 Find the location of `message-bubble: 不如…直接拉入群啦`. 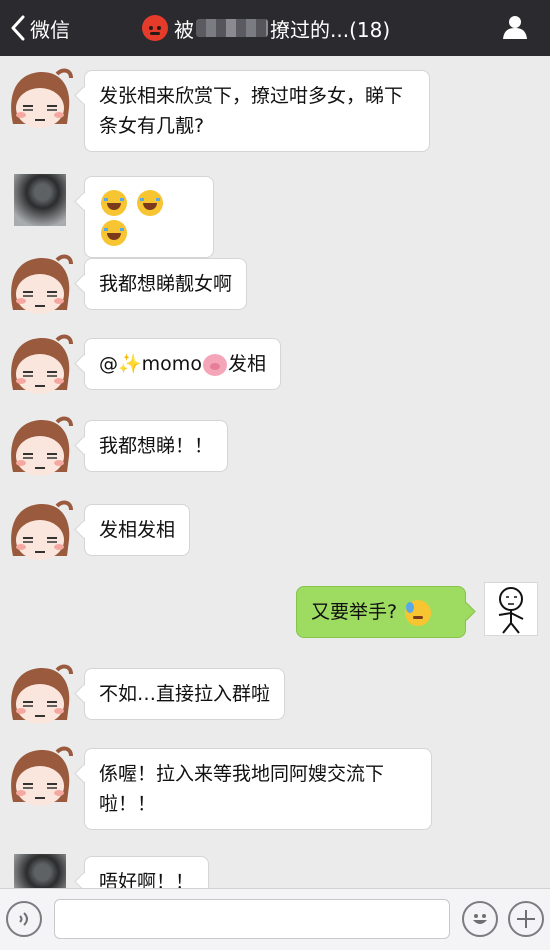

message-bubble: 不如…直接拉入群啦 is located at coordinates (185, 694).